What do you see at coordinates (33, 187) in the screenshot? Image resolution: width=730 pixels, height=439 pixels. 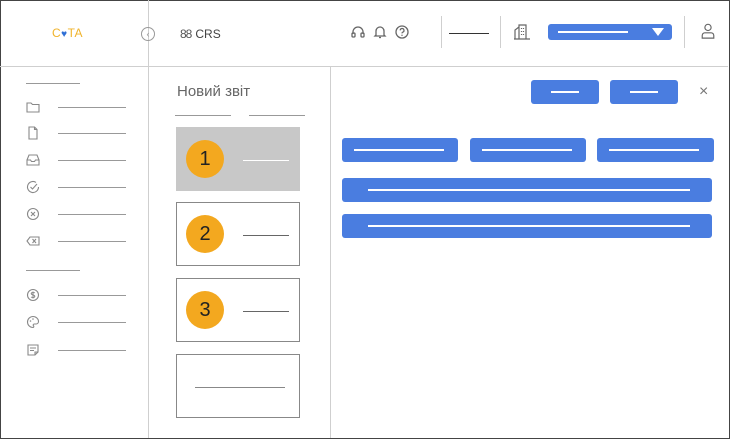 I see `check-circle-icon` at bounding box center [33, 187].